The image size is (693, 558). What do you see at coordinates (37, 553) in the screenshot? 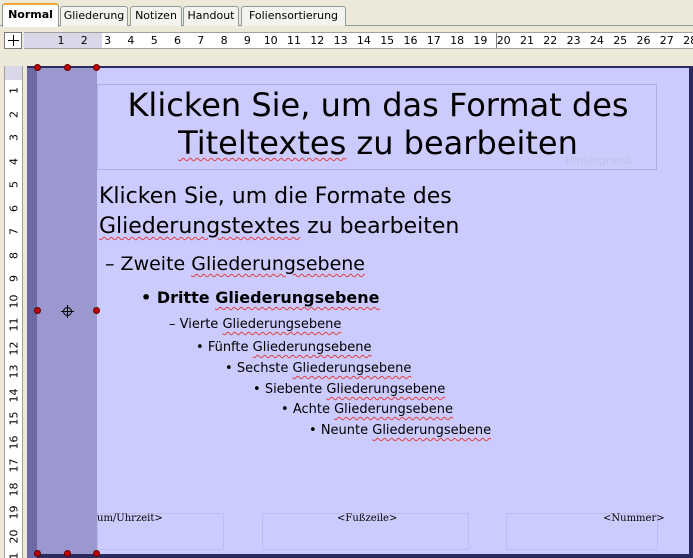
I see `selection-handle-bottom-left` at bounding box center [37, 553].